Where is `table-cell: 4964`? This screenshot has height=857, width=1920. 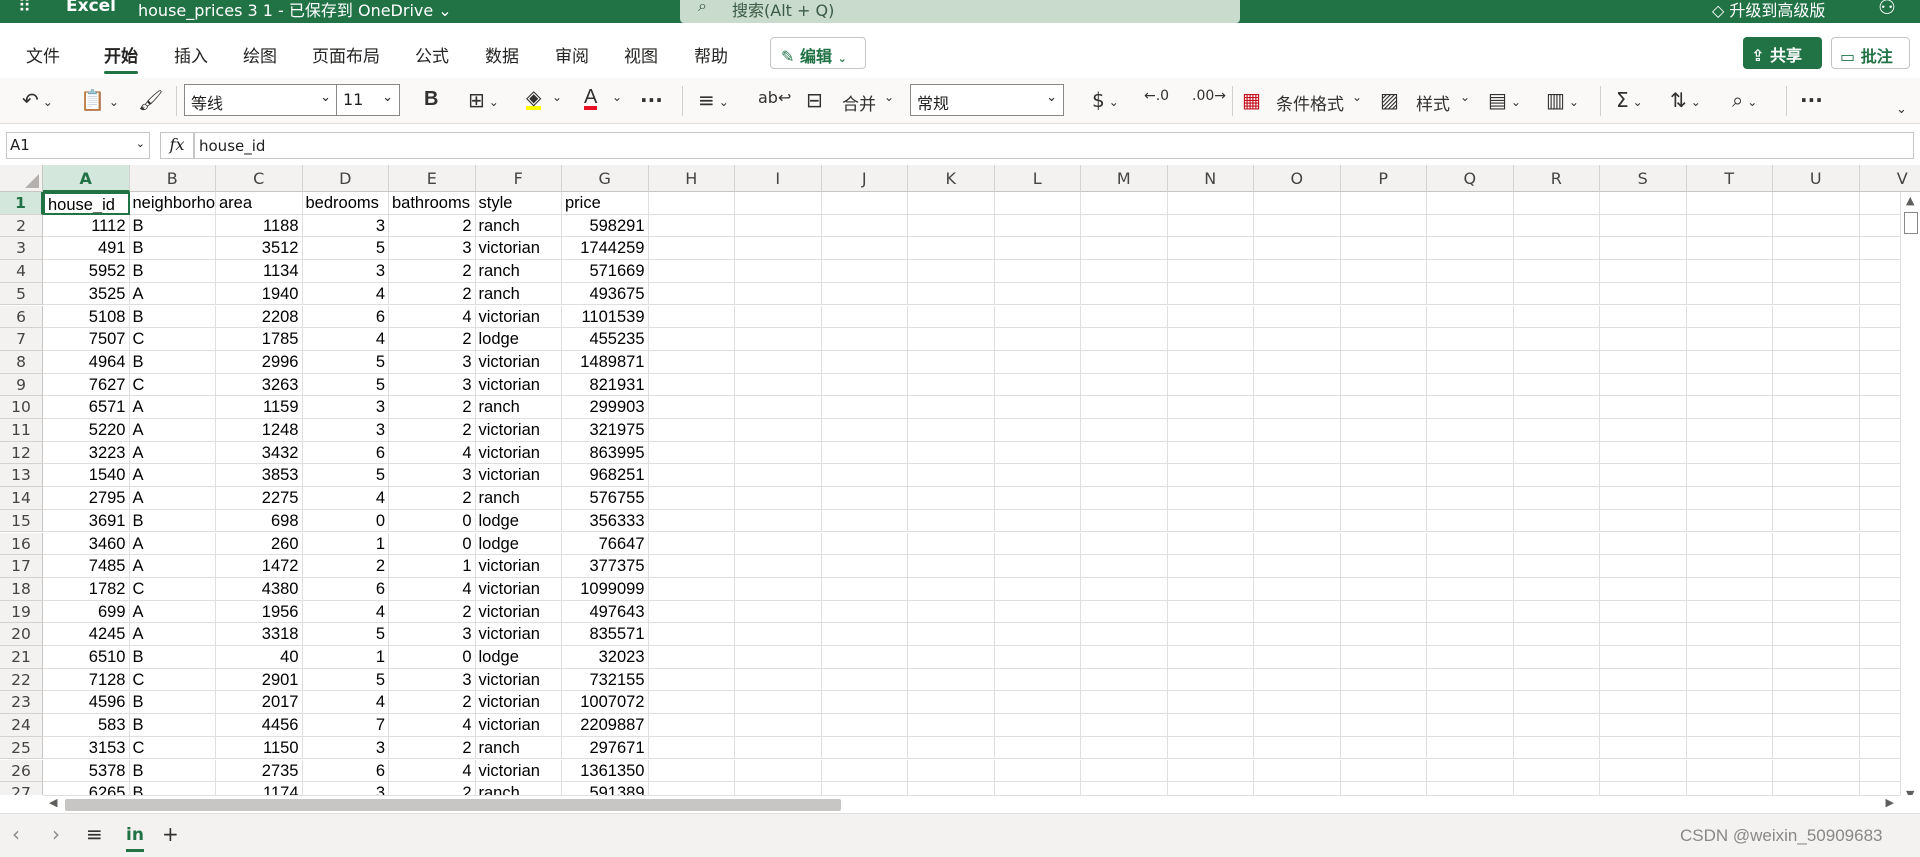
table-cell: 4964 is located at coordinates (86, 362).